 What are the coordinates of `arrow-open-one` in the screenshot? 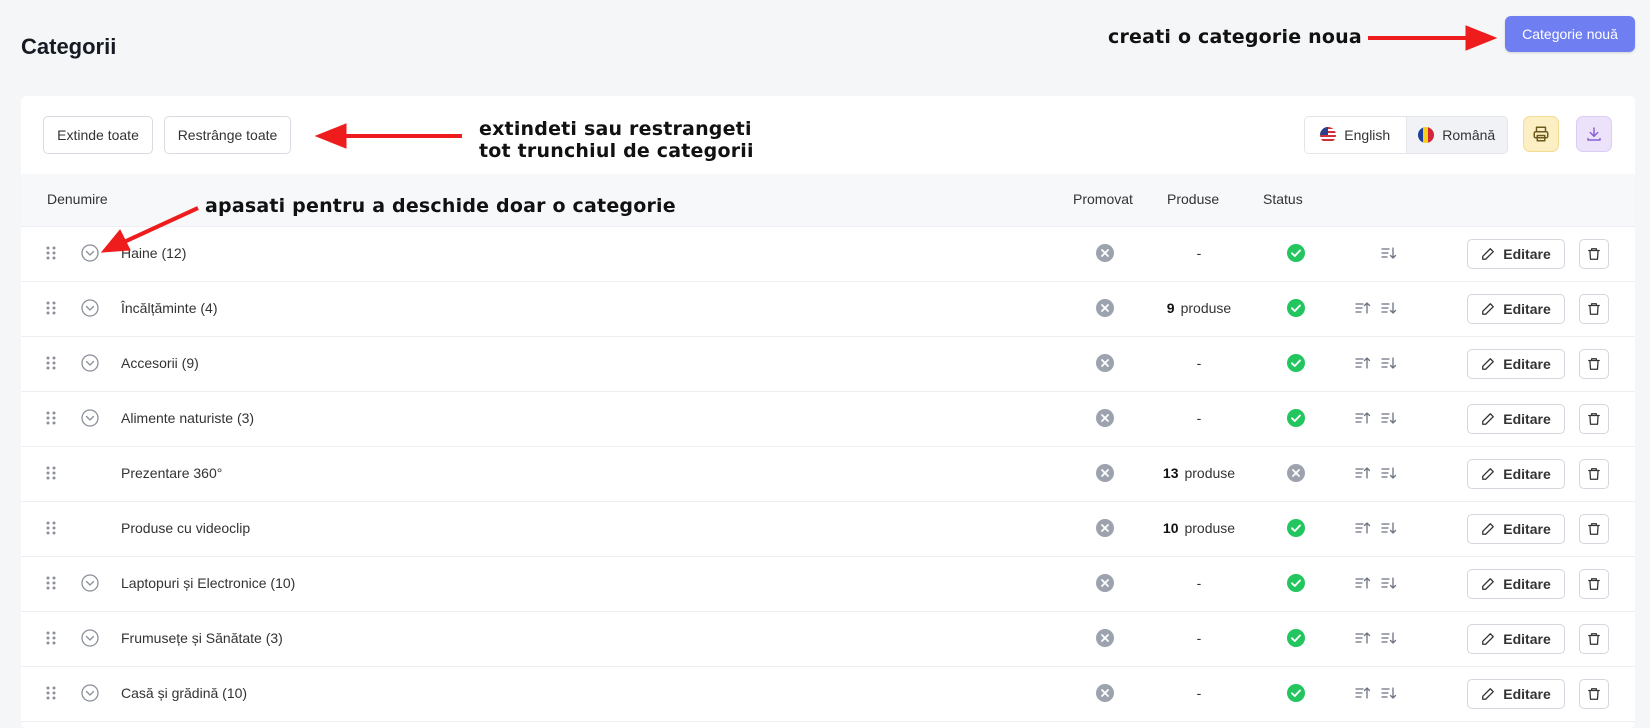 It's located at (149, 229).